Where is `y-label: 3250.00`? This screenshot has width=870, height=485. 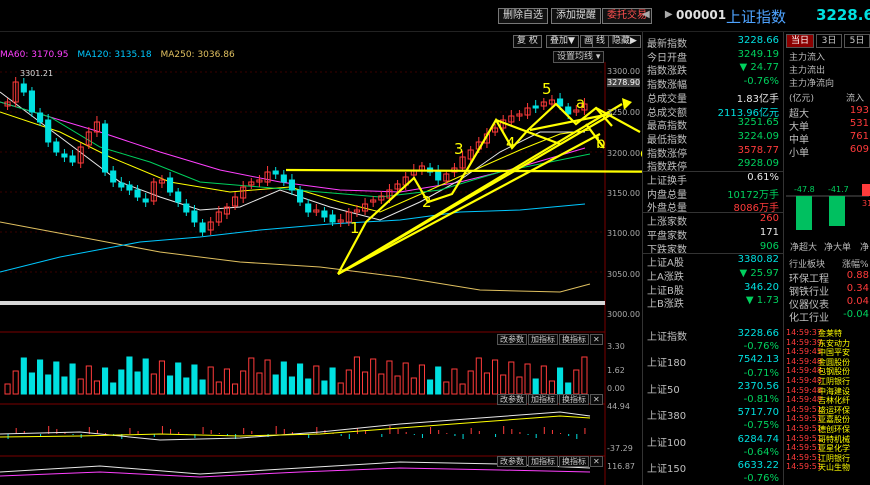 y-label: 3250.00 is located at coordinates (624, 112).